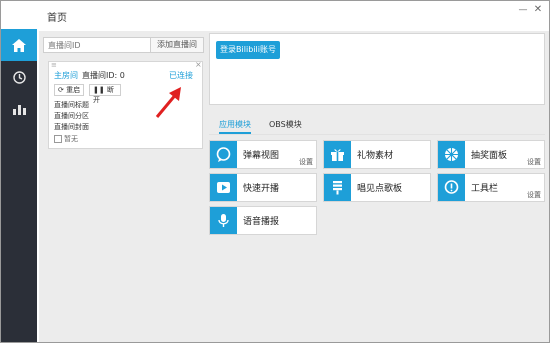  I want to click on bilibili-login-button: 登录Bilibili账号, so click(248, 50).